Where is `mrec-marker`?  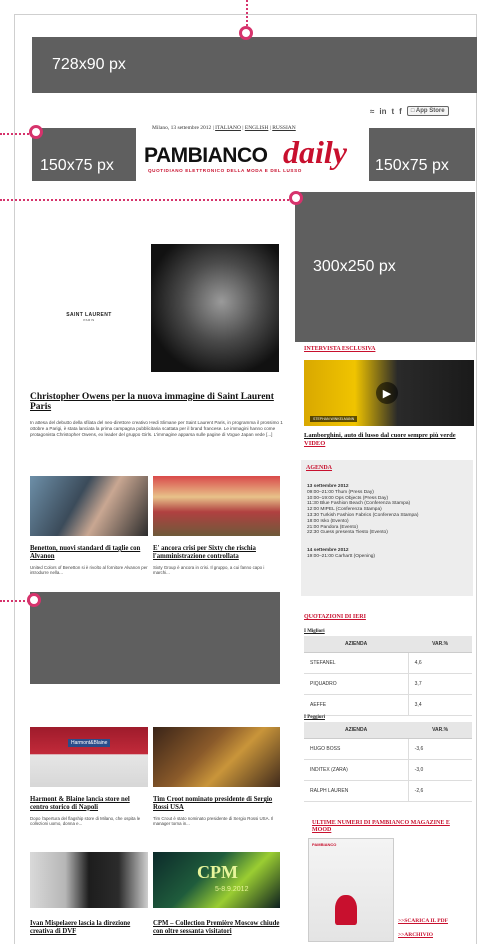 mrec-marker is located at coordinates (296, 198).